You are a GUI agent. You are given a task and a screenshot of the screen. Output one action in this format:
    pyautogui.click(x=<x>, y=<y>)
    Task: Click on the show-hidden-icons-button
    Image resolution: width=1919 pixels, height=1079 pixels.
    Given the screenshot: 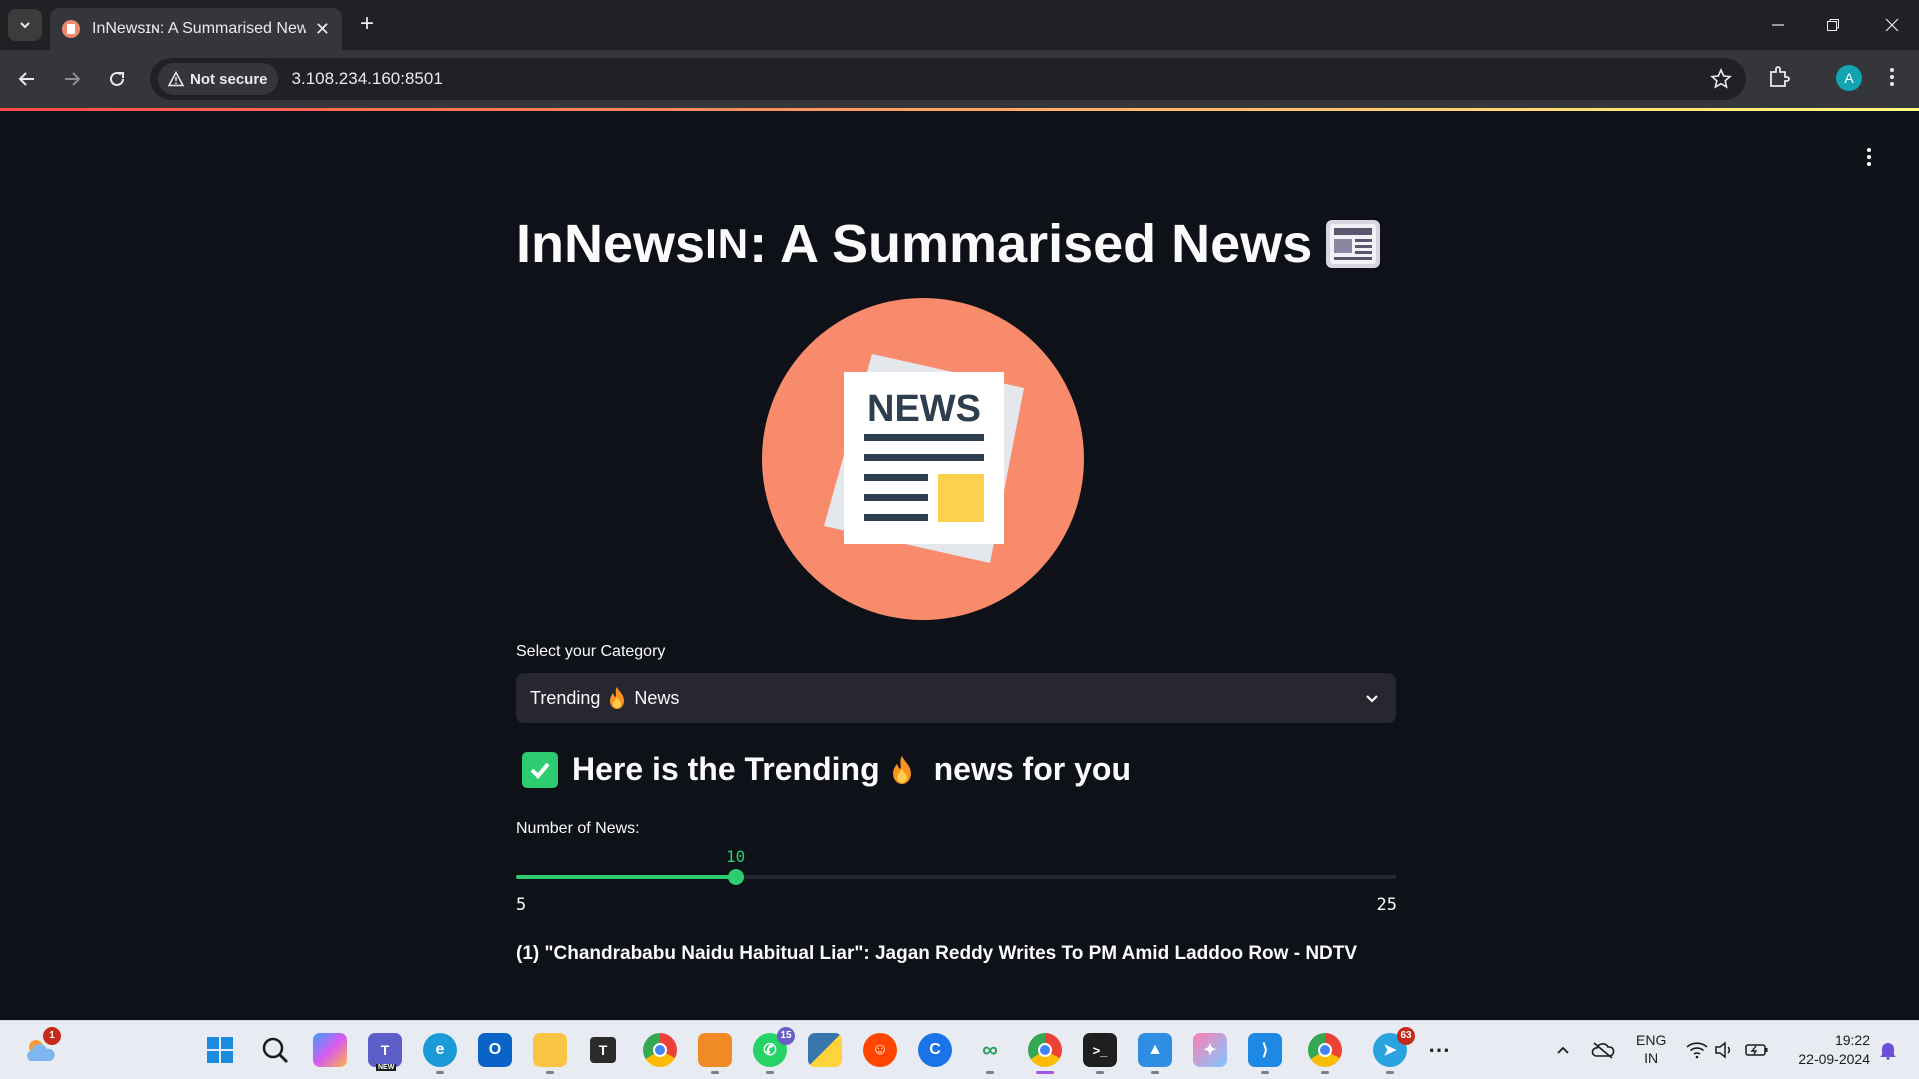 What is the action you would take?
    pyautogui.click(x=1563, y=1050)
    